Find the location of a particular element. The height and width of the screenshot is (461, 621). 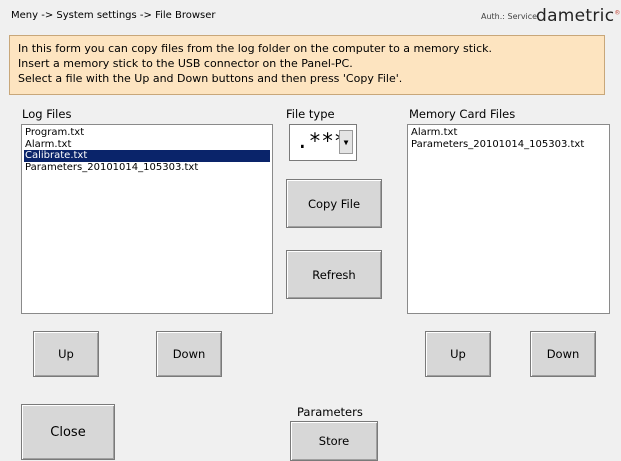

logo-mark: ® is located at coordinates (617, 13).